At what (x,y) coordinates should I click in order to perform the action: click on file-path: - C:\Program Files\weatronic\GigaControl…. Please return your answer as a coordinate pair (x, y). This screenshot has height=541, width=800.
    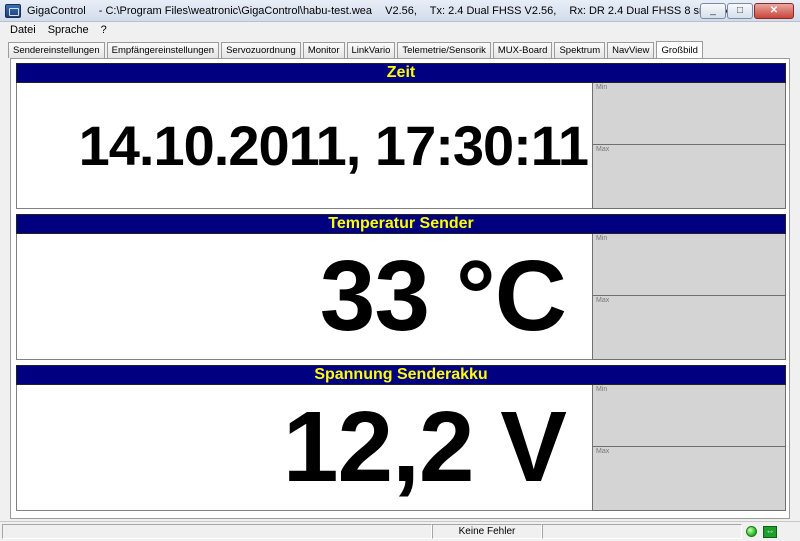
    Looking at the image, I should click on (235, 10).